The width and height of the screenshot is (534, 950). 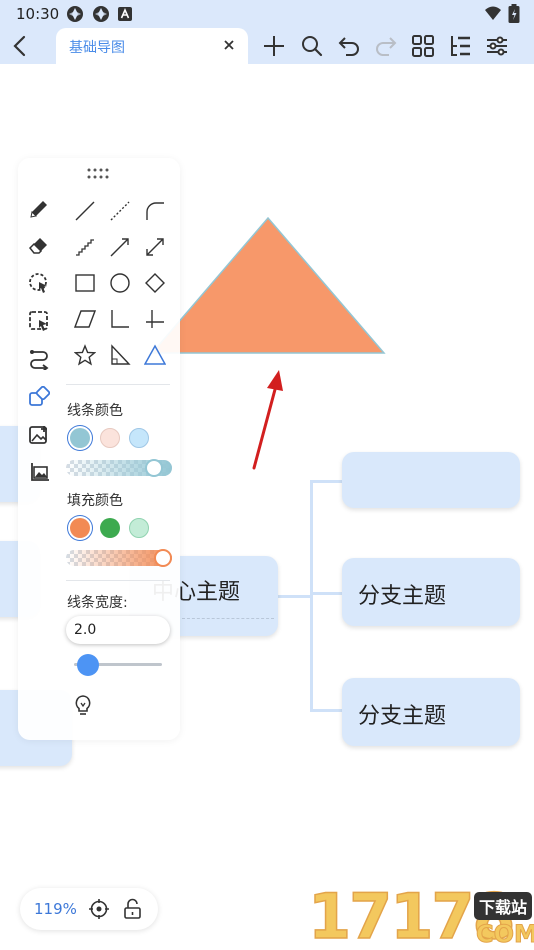 I want to click on lasso-select-icon, so click(x=38, y=283).